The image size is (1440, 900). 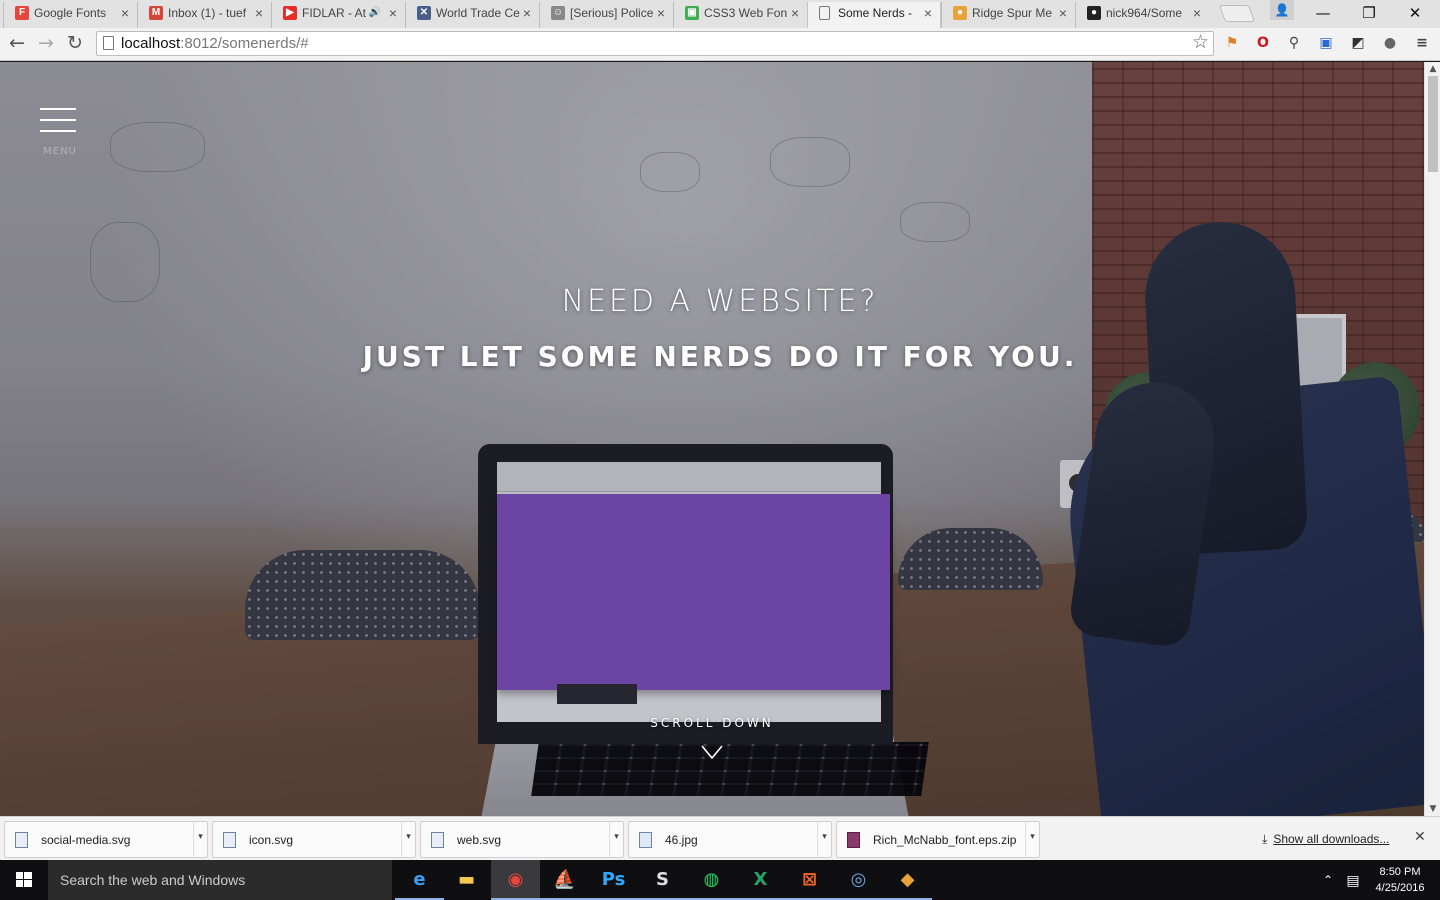 What do you see at coordinates (645, 840) in the screenshot?
I see `image-file-icon` at bounding box center [645, 840].